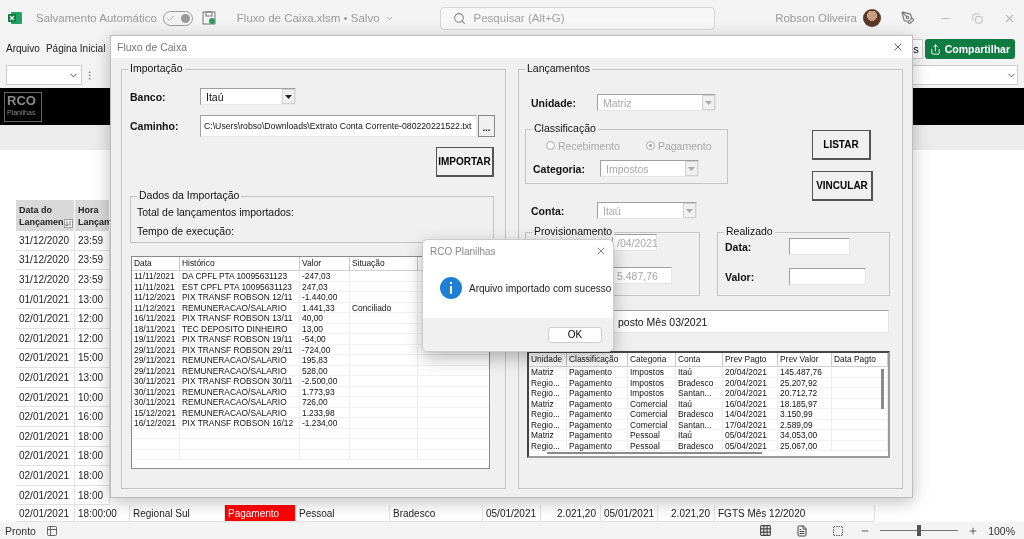 This screenshot has width=1024, height=539. I want to click on list-cell: 40,00, so click(312, 318).